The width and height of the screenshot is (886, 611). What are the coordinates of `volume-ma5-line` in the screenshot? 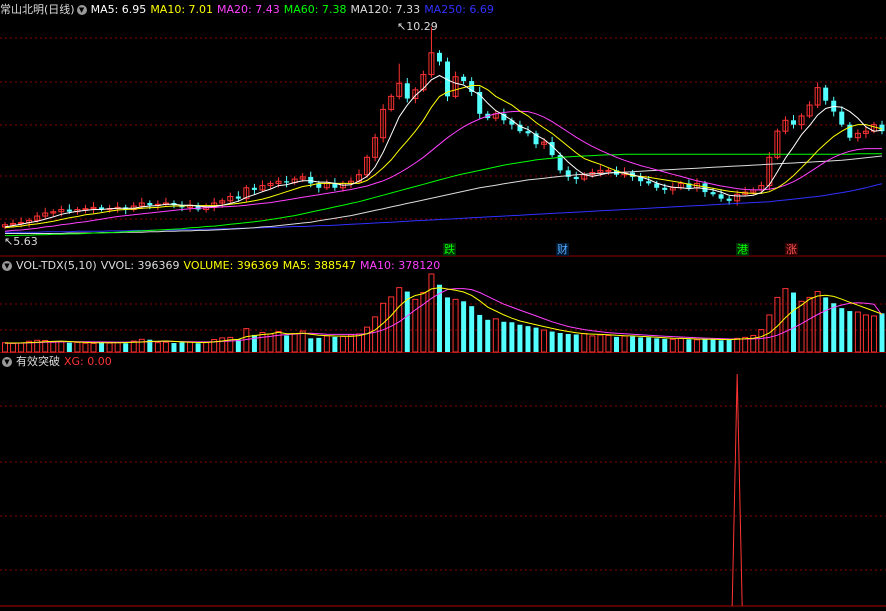 It's located at (444, 315).